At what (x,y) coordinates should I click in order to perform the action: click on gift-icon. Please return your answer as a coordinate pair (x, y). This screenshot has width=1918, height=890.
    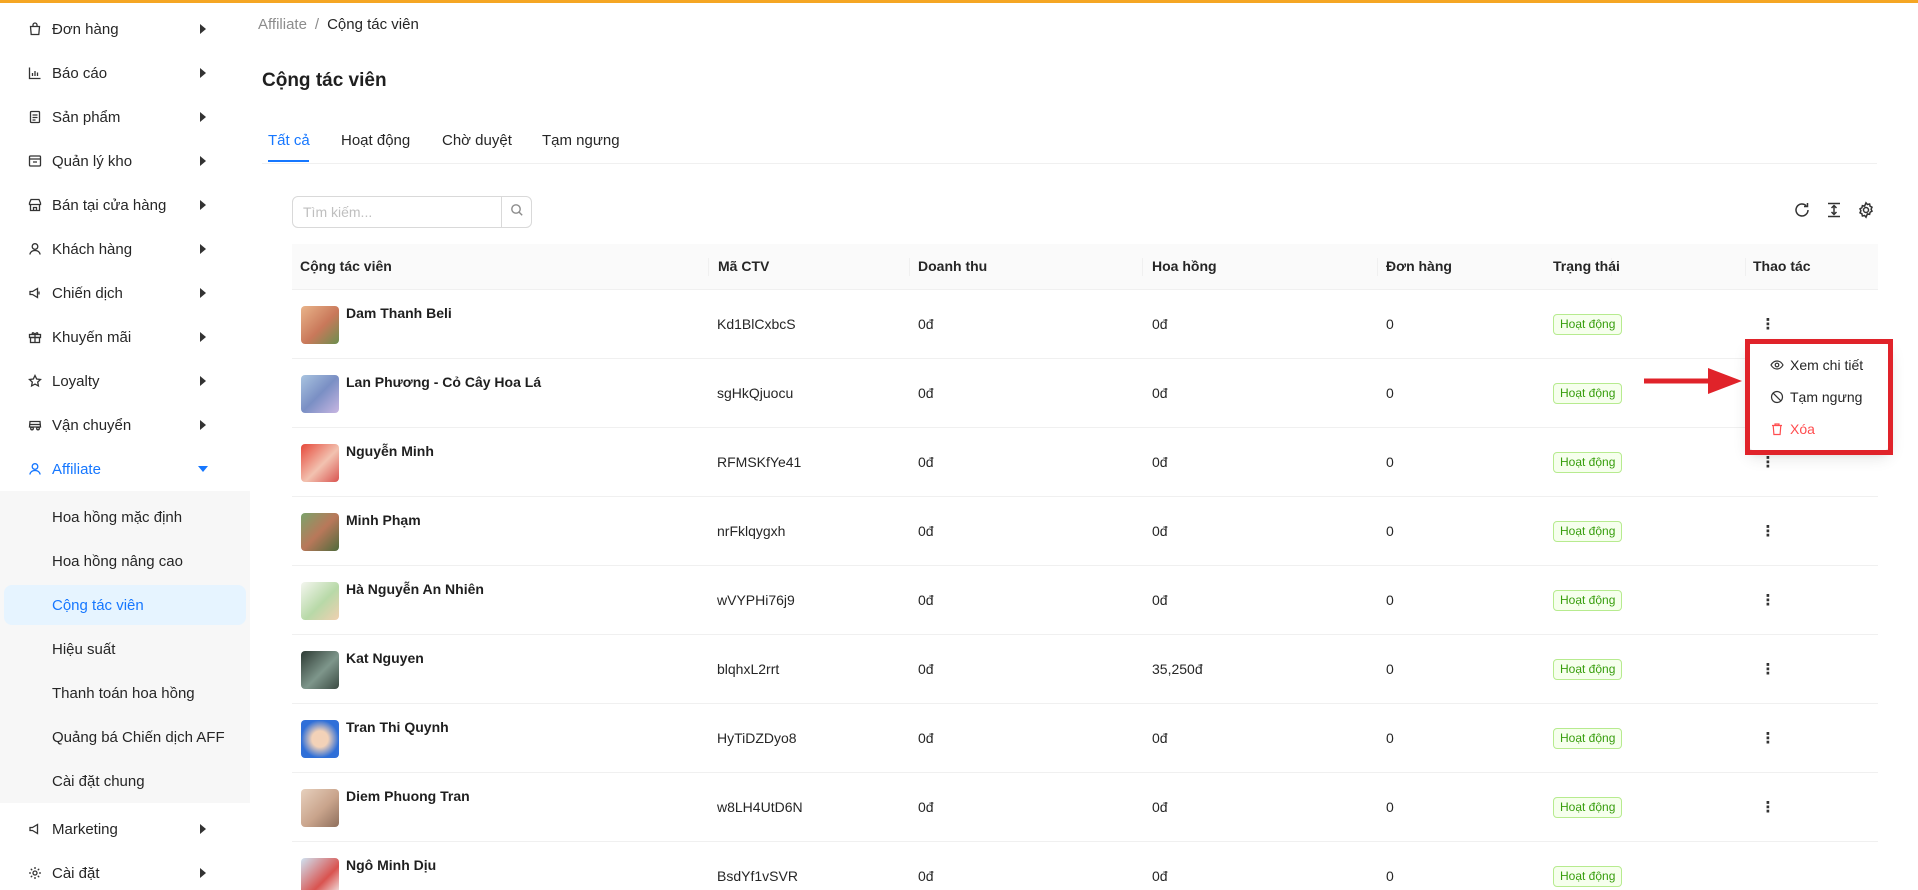
    Looking at the image, I should click on (35, 337).